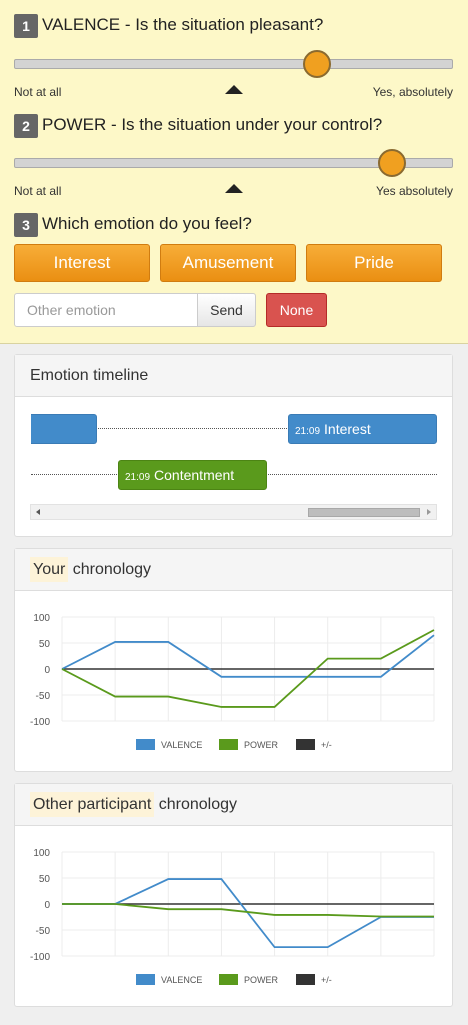  I want to click on series-line-power, so click(248, 910).